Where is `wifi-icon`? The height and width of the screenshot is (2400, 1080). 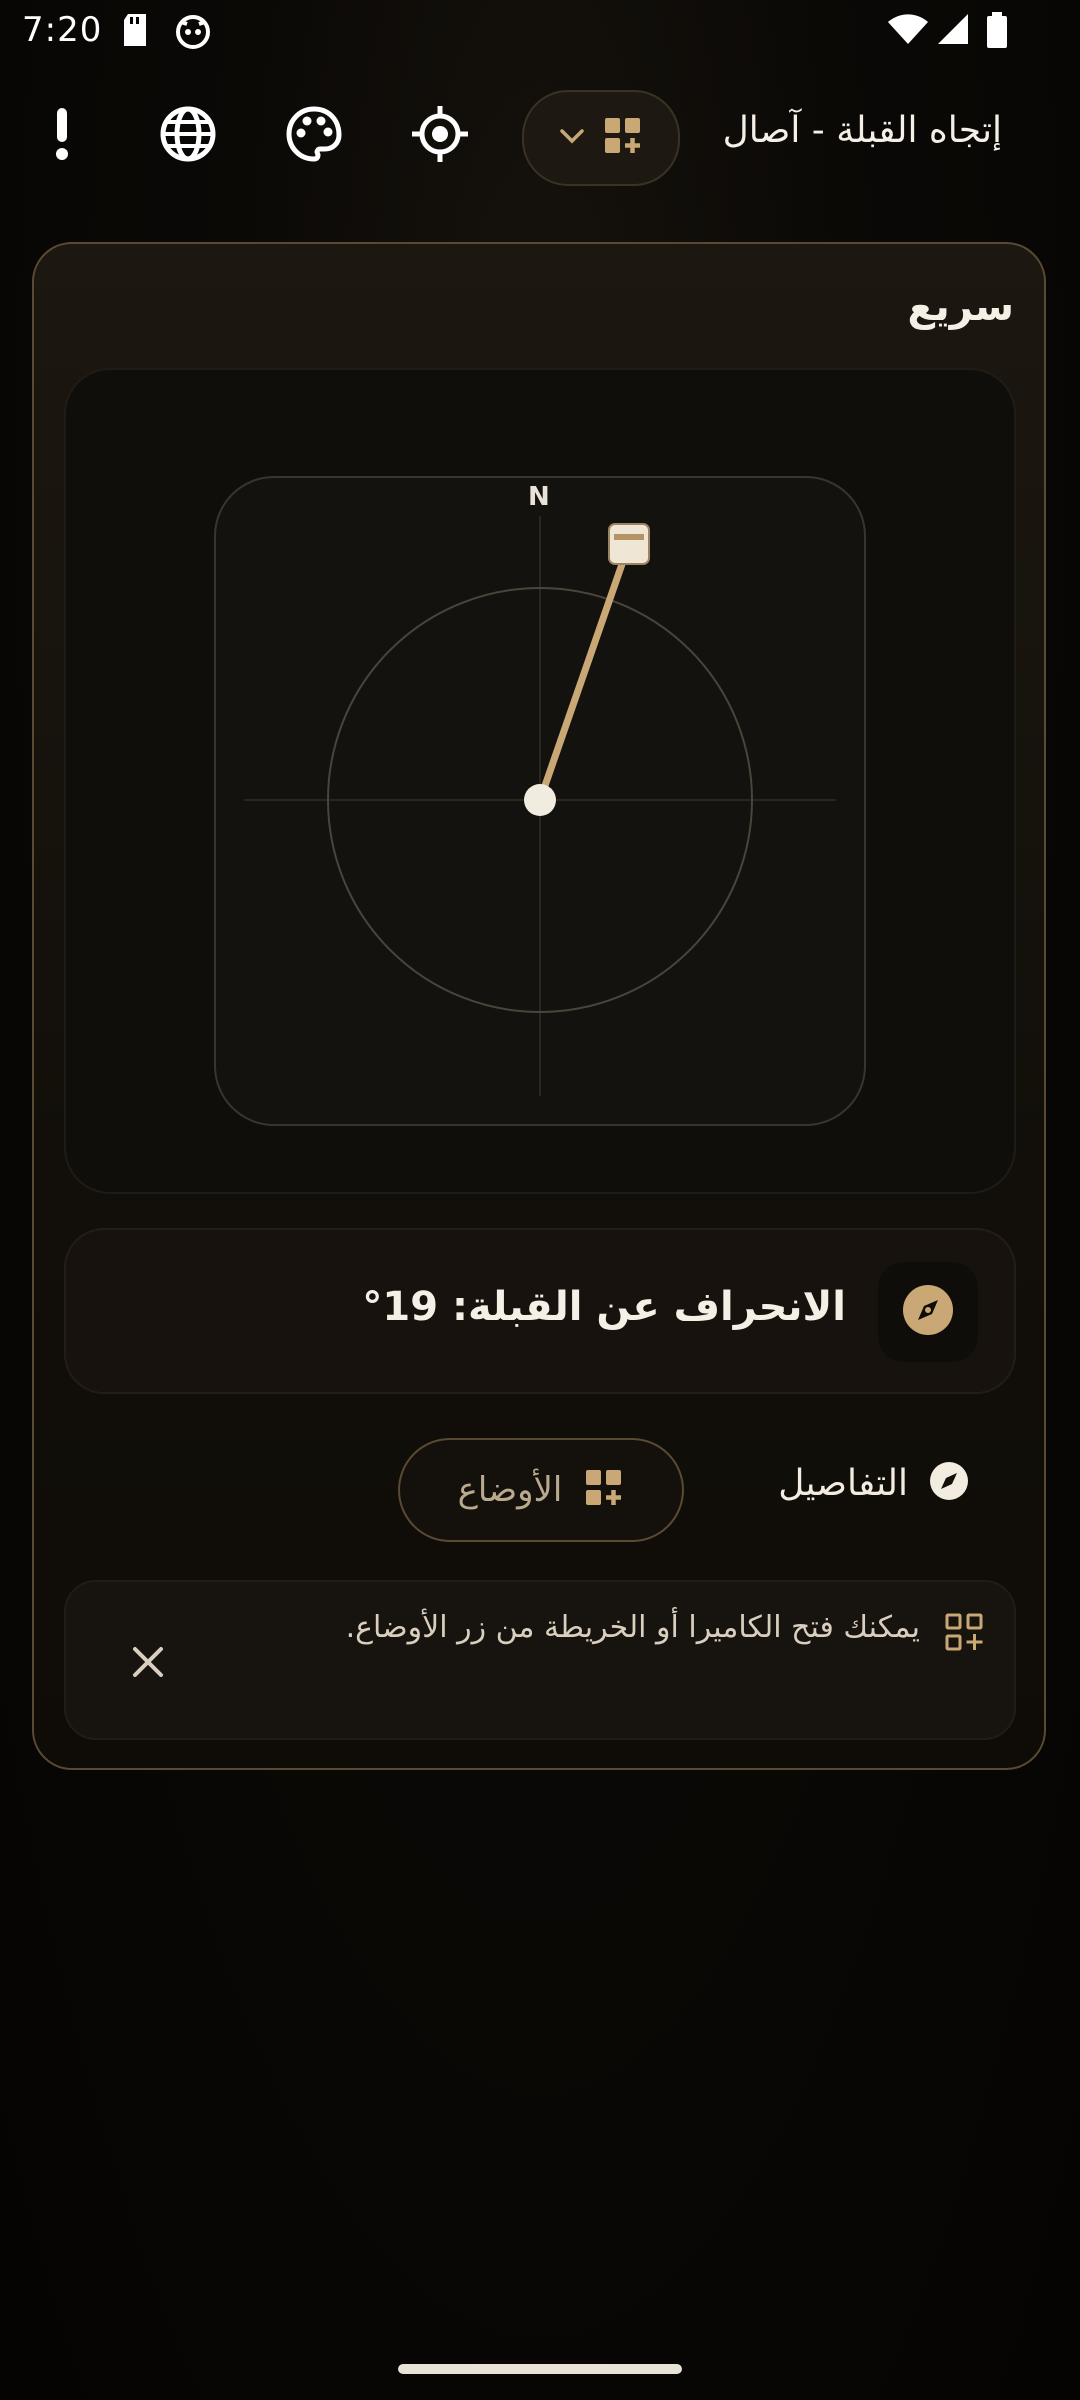 wifi-icon is located at coordinates (908, 31).